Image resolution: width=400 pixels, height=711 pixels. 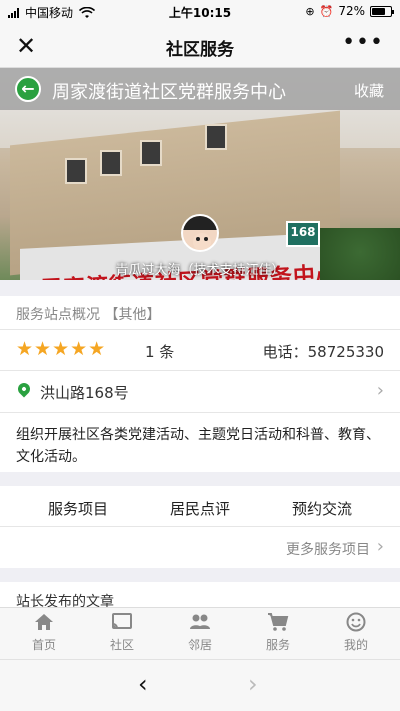 What do you see at coordinates (278, 632) in the screenshot?
I see `tabbar-item-services: 服务` at bounding box center [278, 632].